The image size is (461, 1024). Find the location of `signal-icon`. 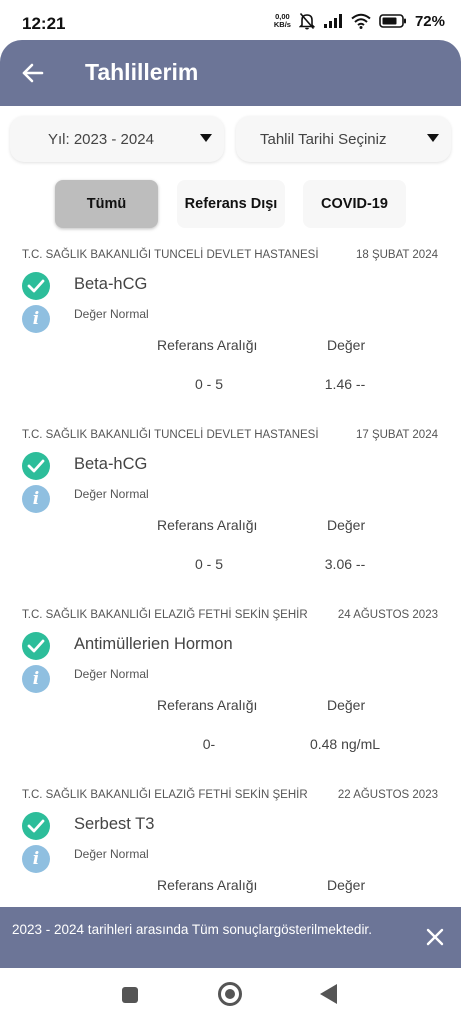

signal-icon is located at coordinates (332, 21).